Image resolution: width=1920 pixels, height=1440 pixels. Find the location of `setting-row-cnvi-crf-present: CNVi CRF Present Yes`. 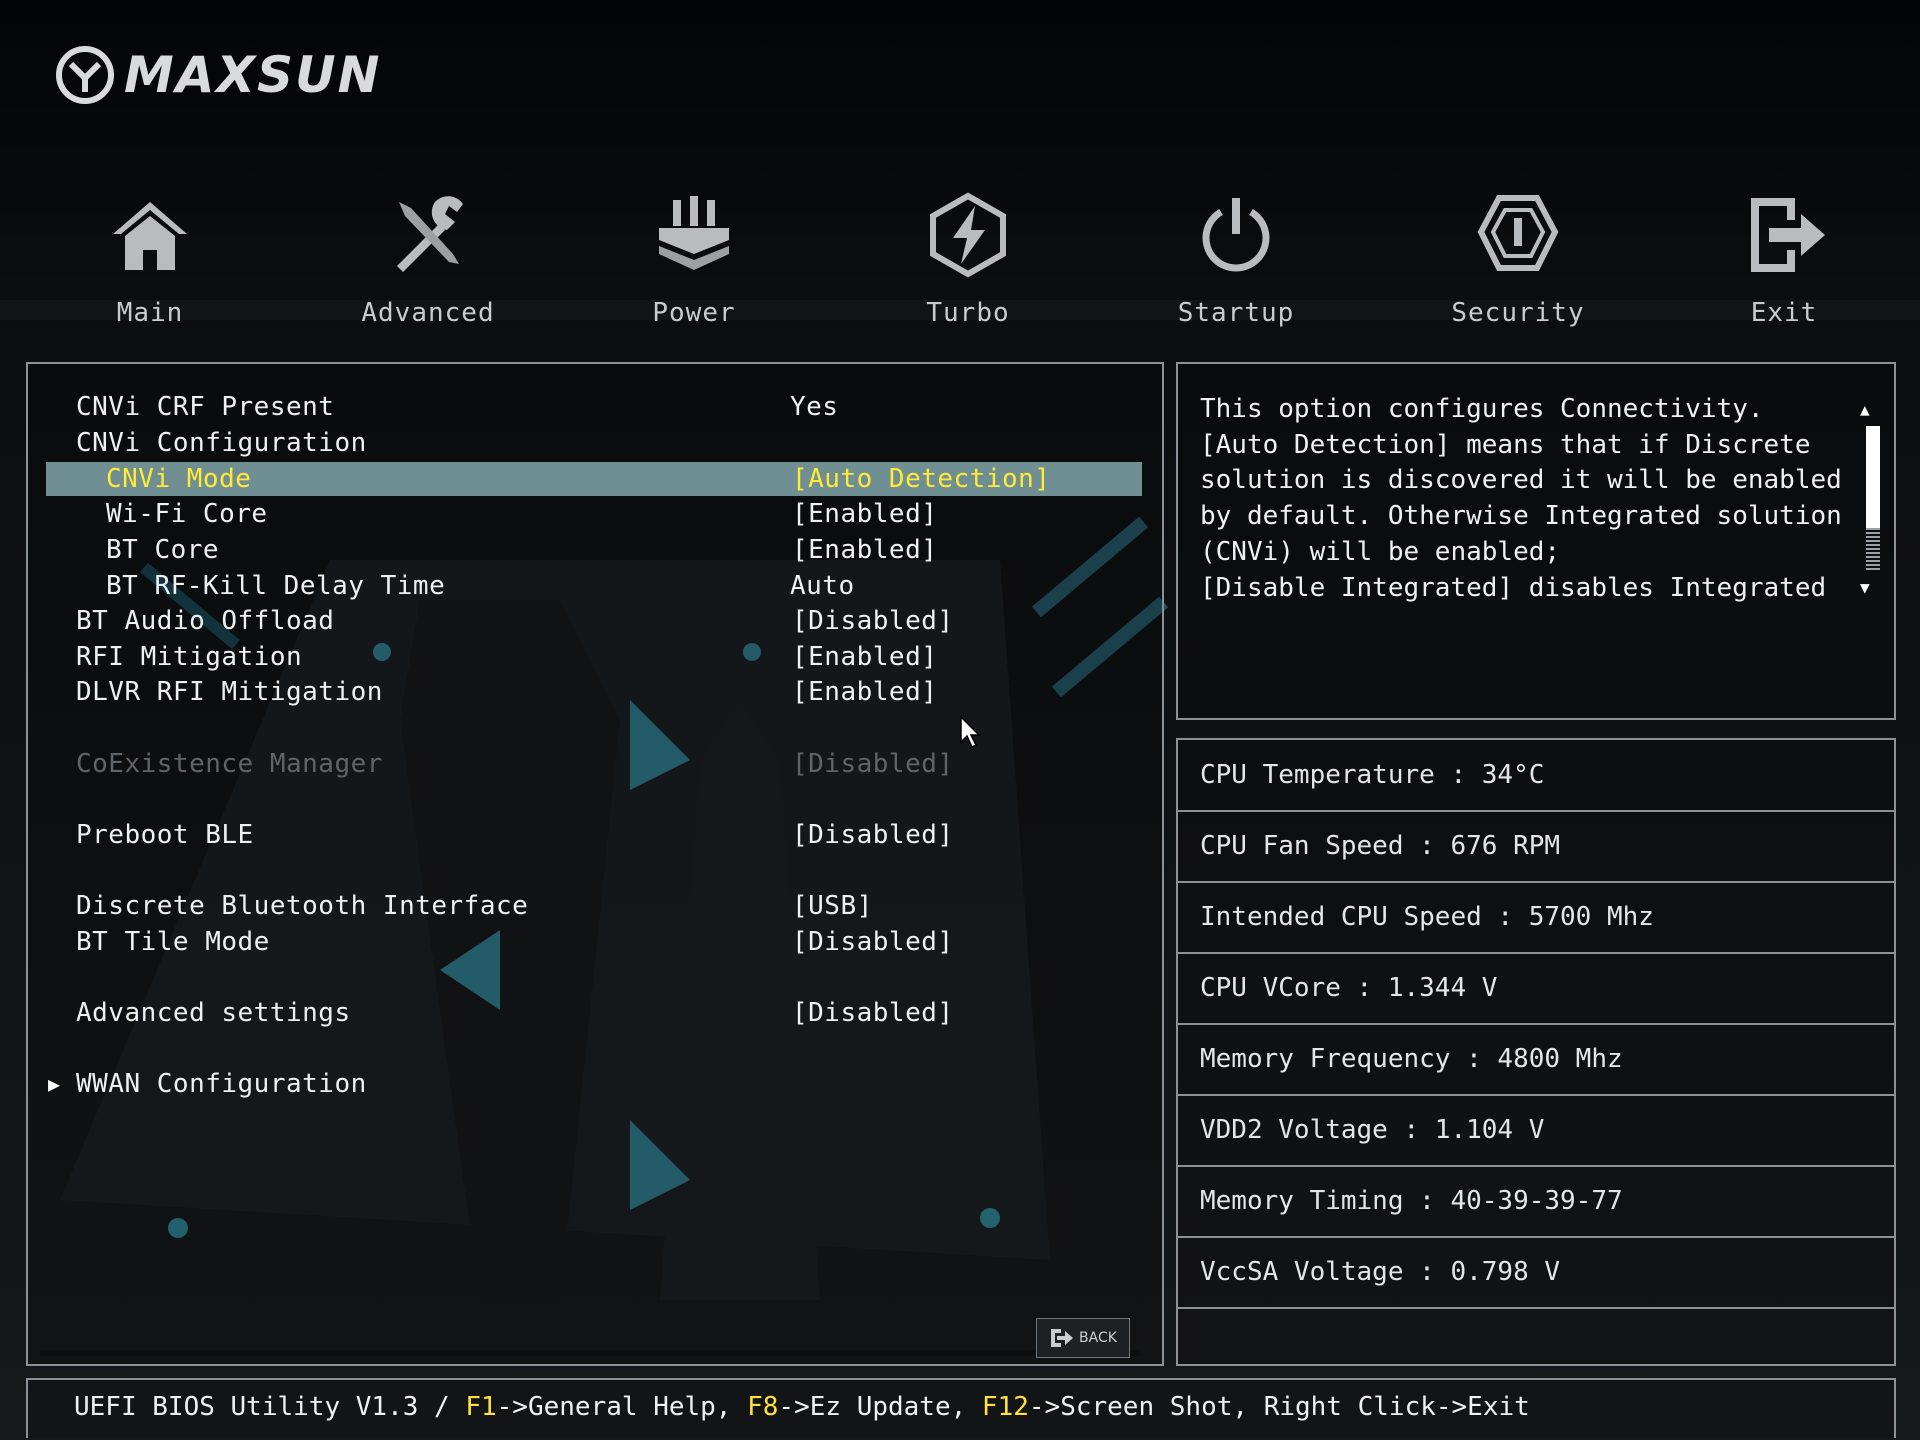

setting-row-cnvi-crf-present: CNVi CRF Present Yes is located at coordinates (595, 407).